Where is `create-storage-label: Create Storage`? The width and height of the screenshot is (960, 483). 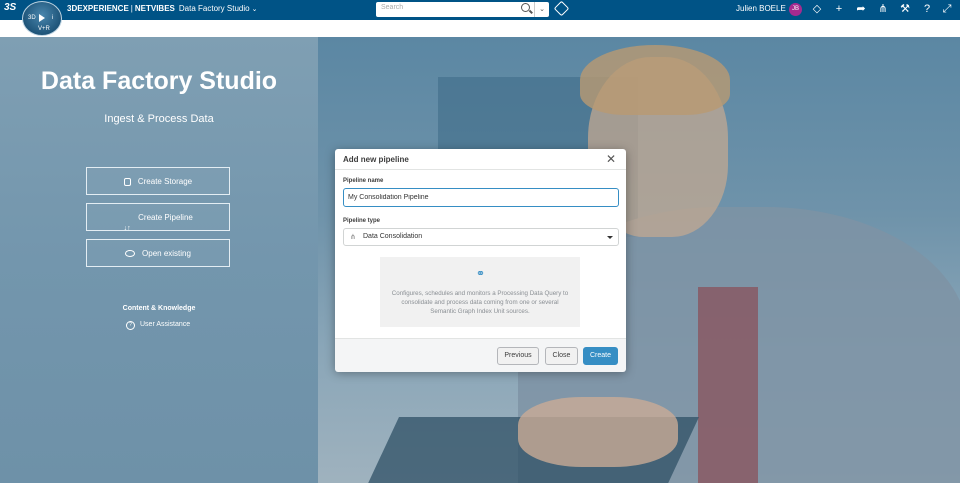
create-storage-label: Create Storage is located at coordinates (165, 181).